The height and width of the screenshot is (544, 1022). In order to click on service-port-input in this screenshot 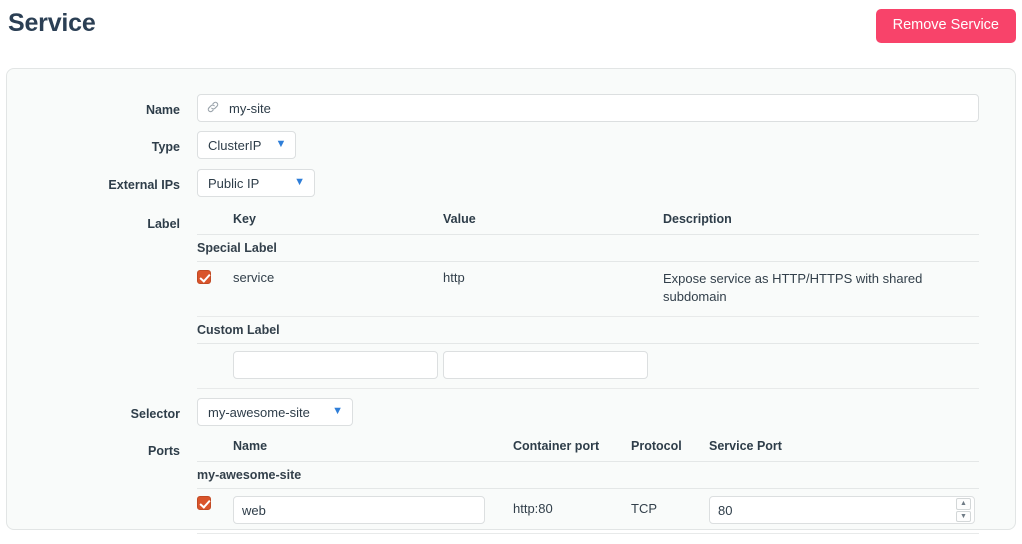, I will do `click(842, 510)`.